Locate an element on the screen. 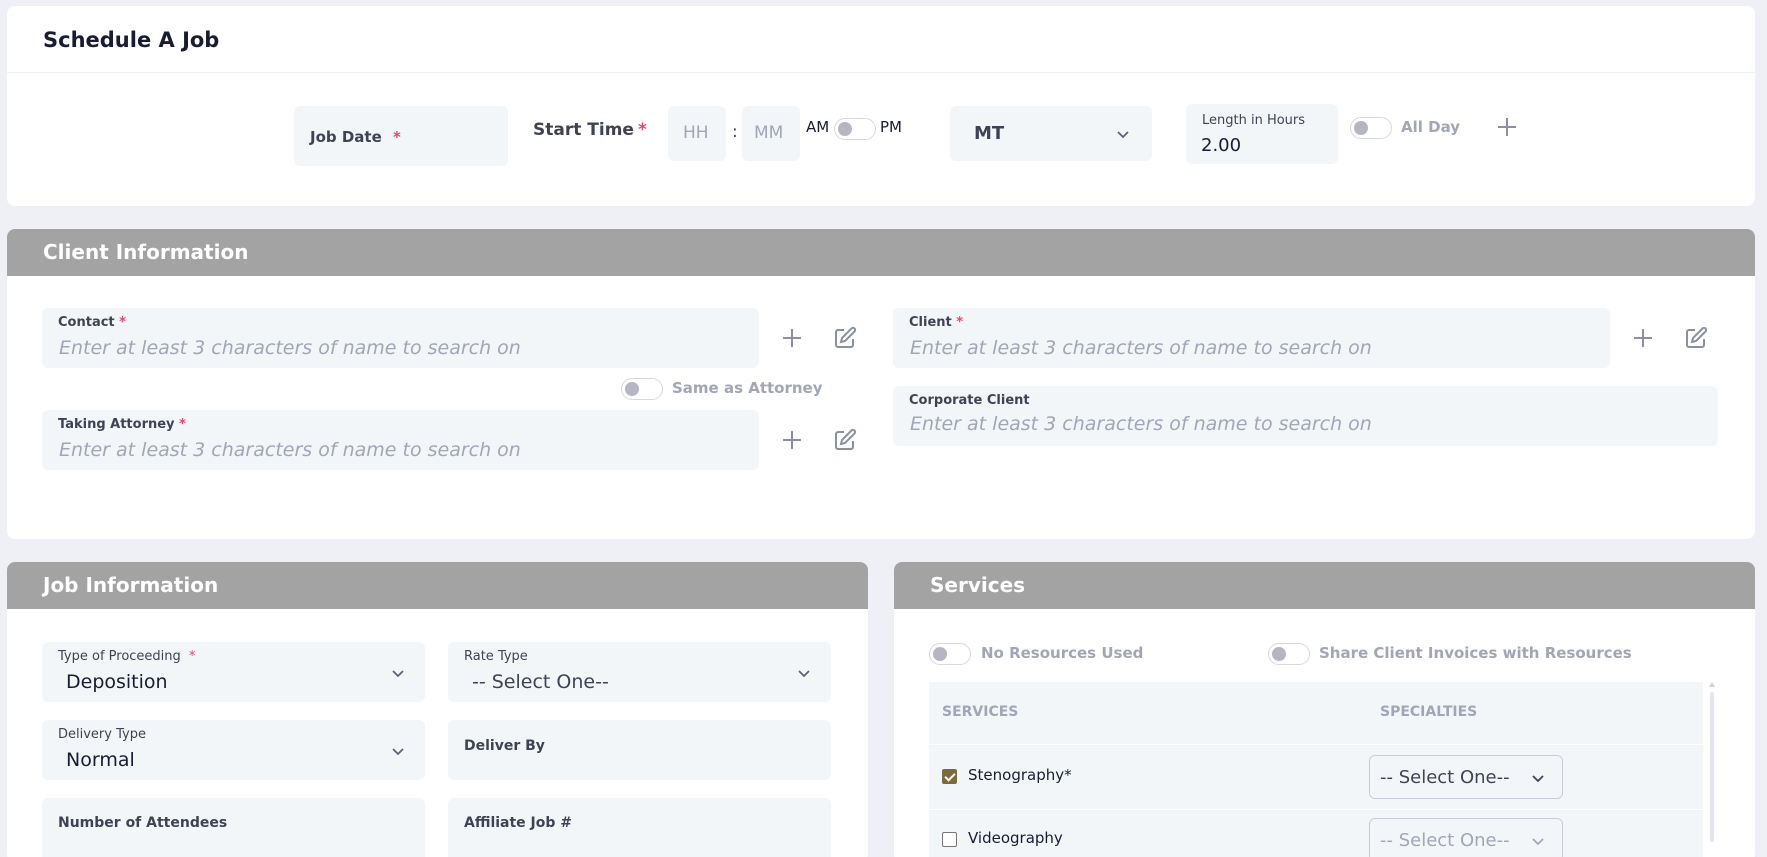 This screenshot has width=1767, height=857. minute-placeholder: MM is located at coordinates (769, 133).